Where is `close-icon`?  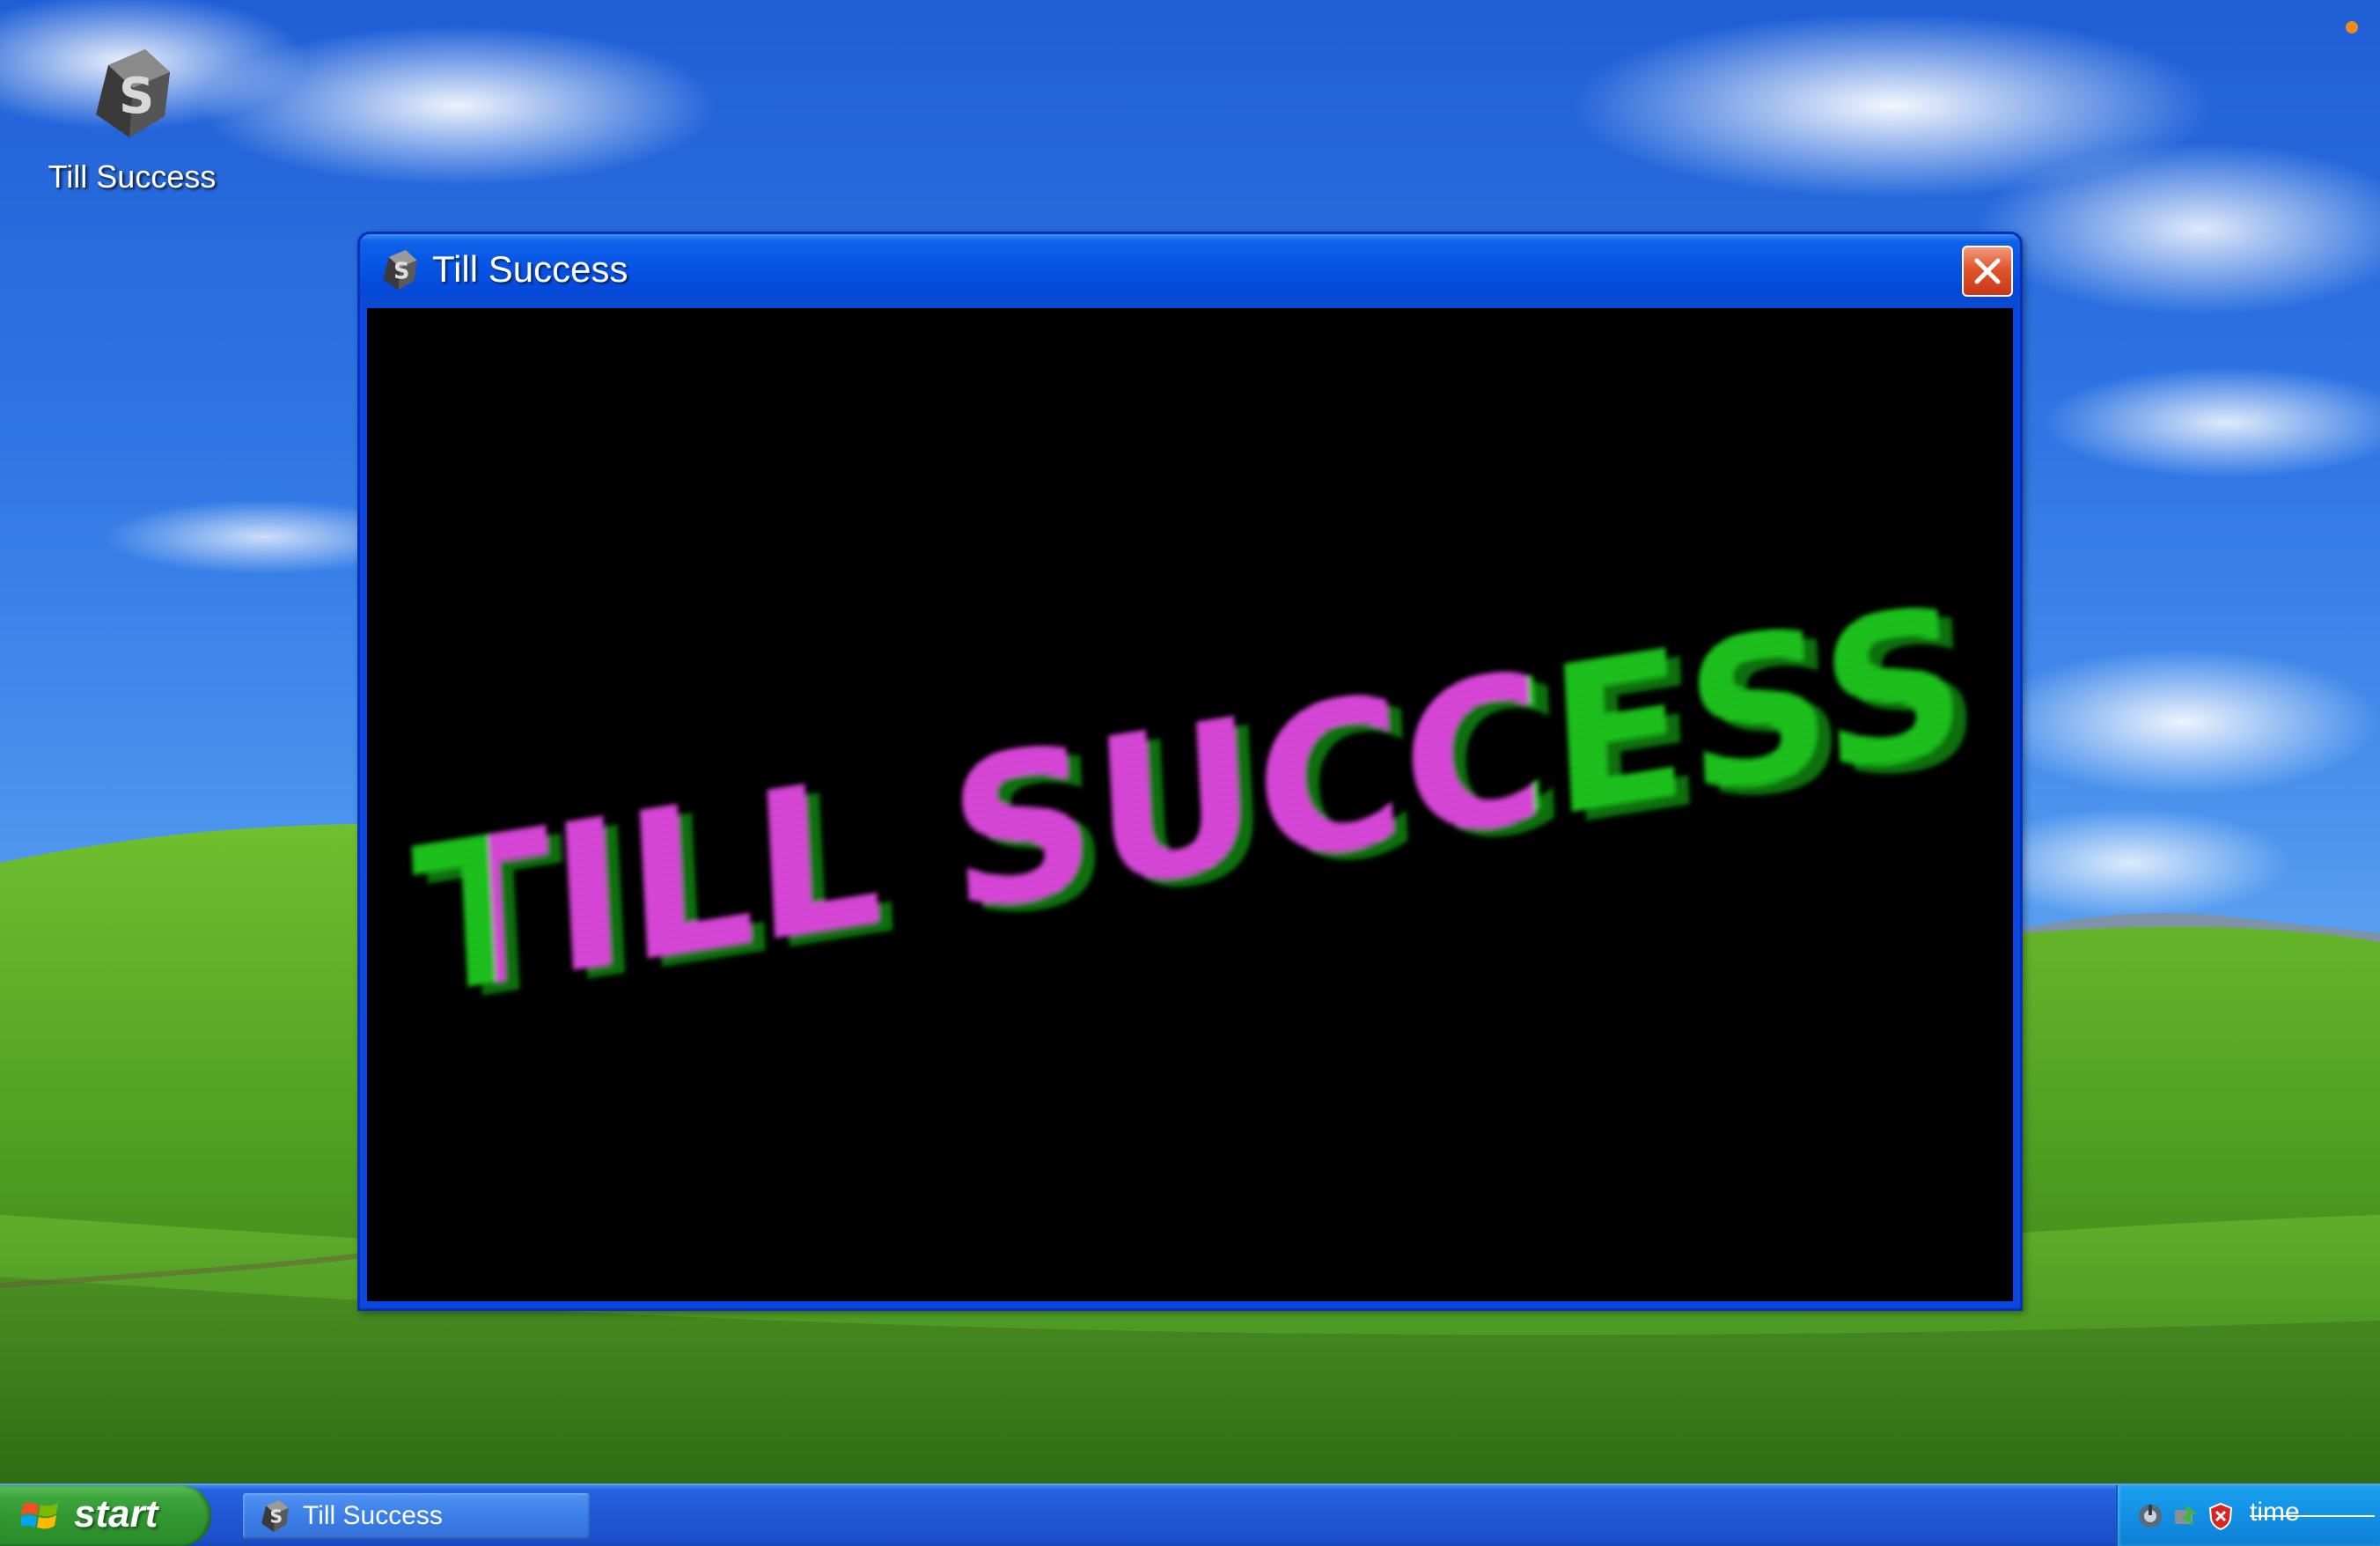
close-icon is located at coordinates (1987, 271).